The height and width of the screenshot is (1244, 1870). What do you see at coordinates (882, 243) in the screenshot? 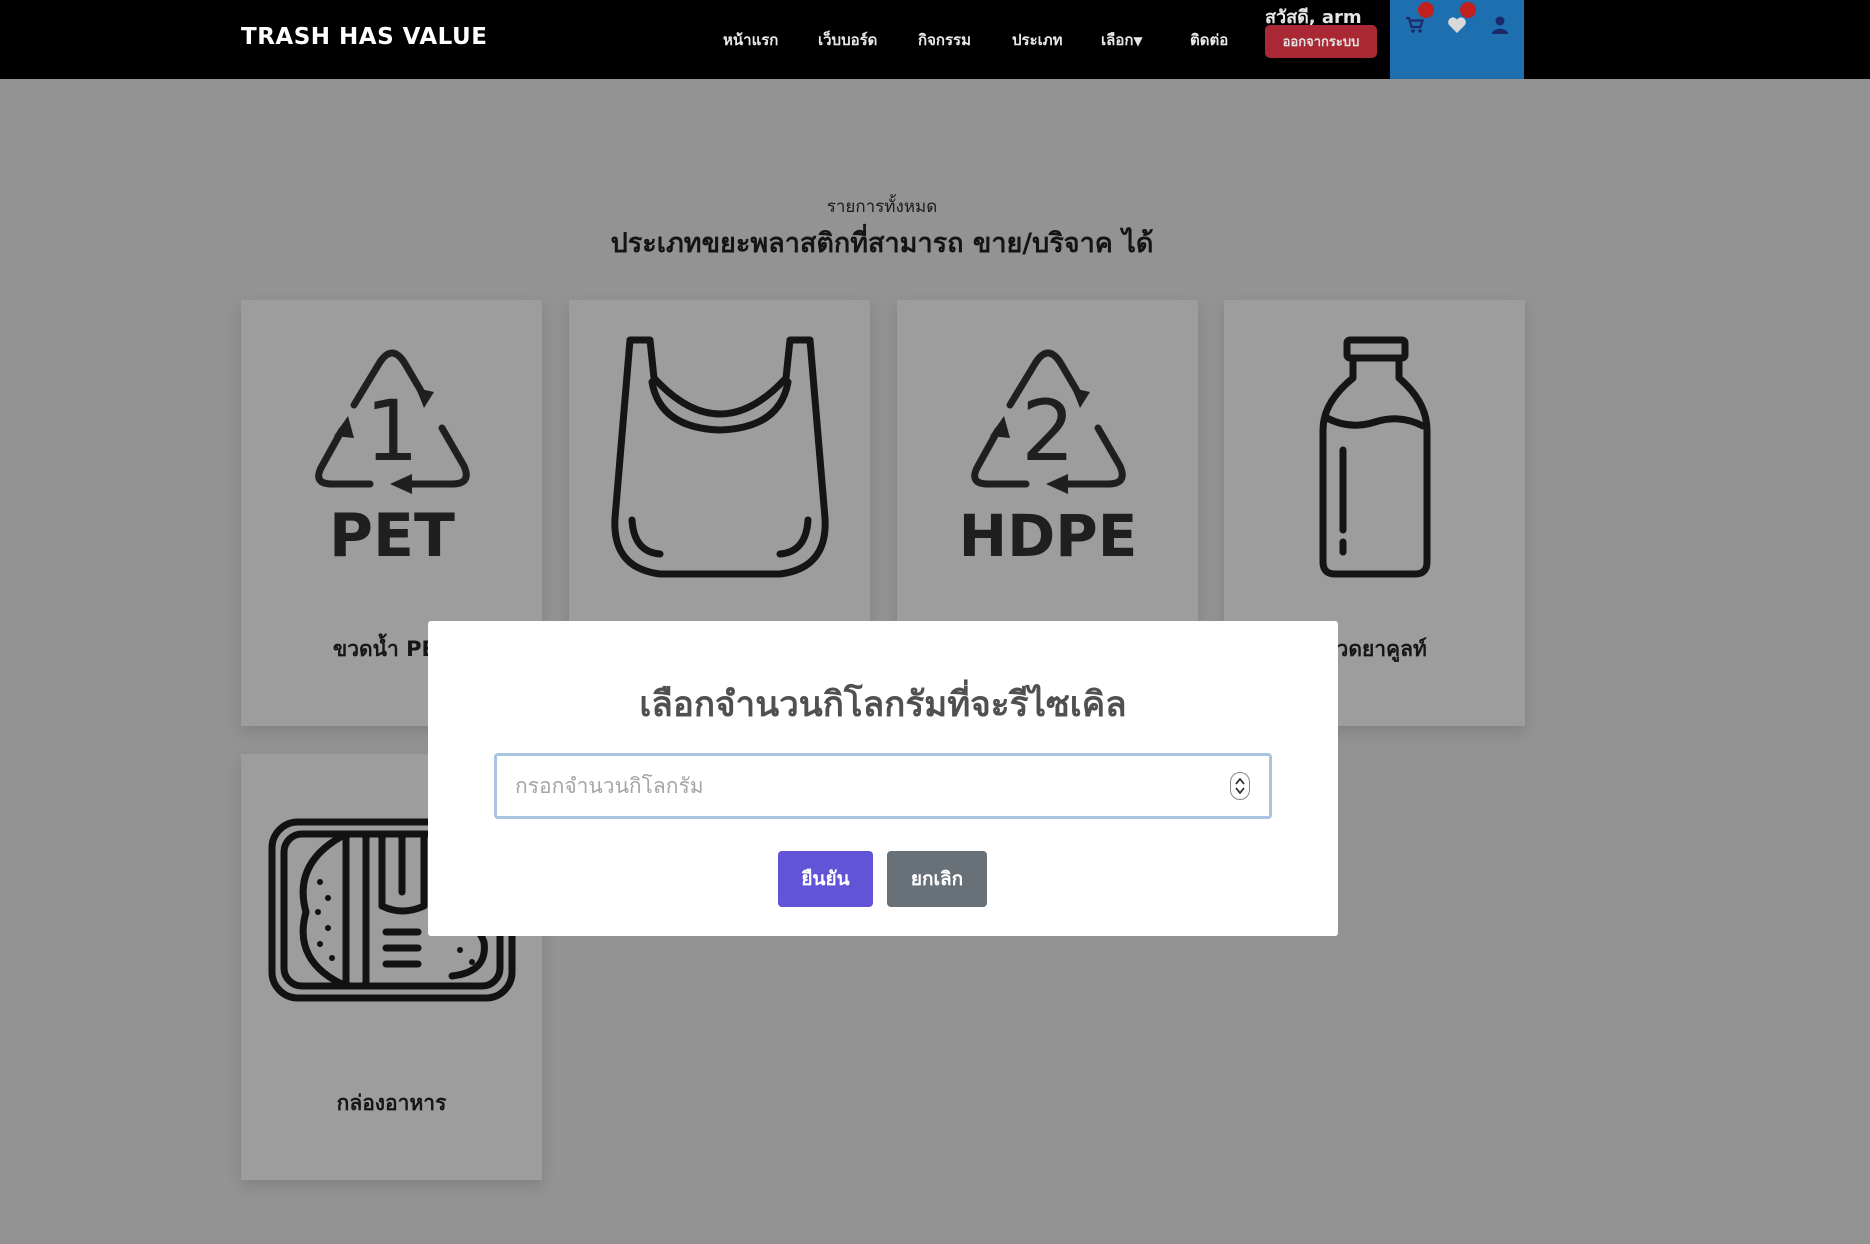
I see `page-title: ประเภทขยะพลาสติกที่สามารถ ขาย/บริจาค ได้` at bounding box center [882, 243].